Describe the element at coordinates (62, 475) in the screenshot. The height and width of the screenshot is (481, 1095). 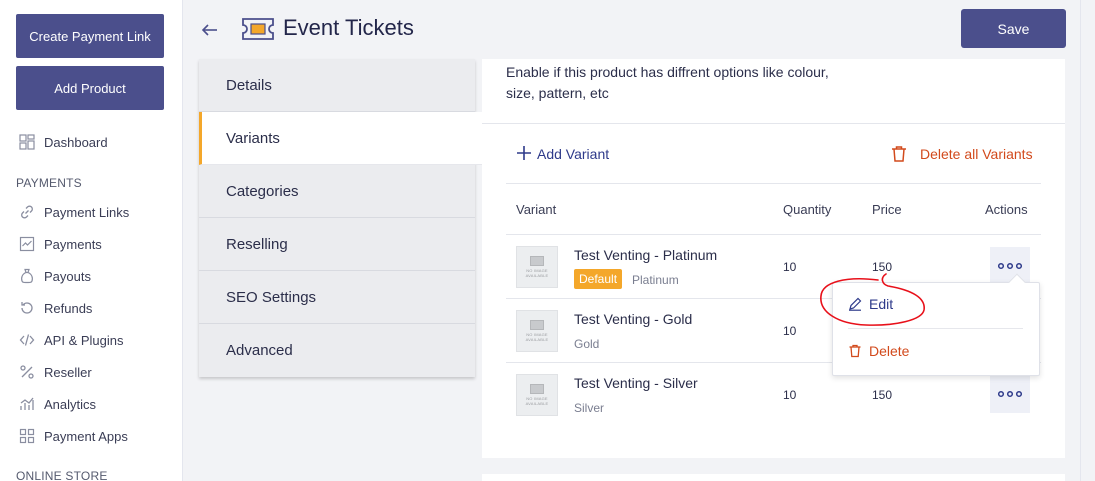
I see `section-online-store-heading: ONLINE STORE` at that location.